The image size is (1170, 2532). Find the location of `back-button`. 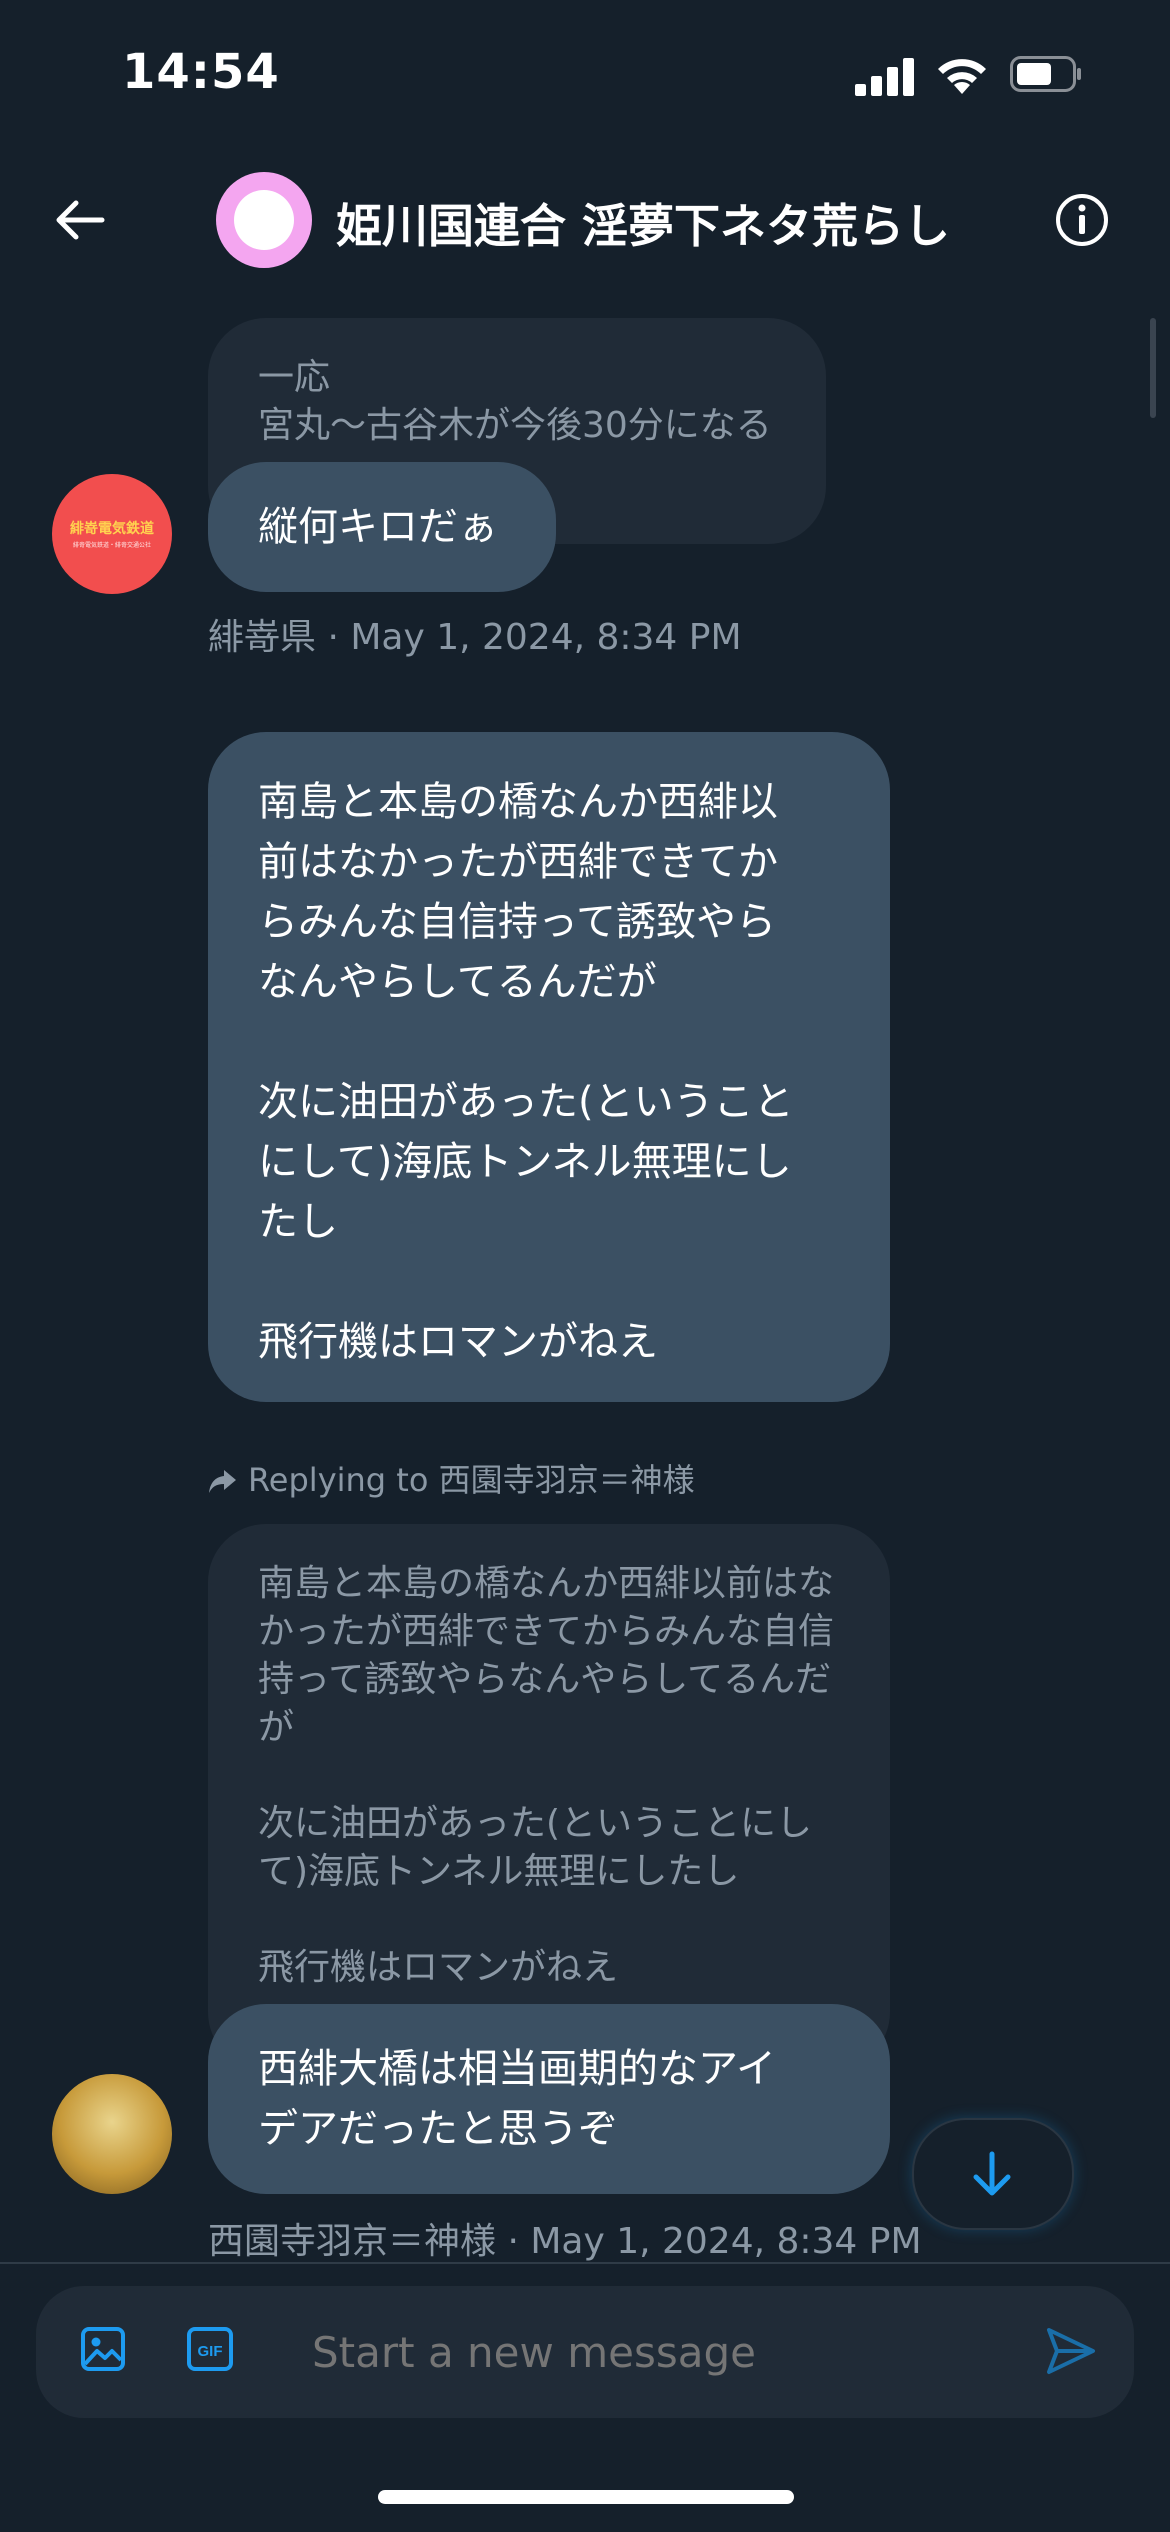

back-button is located at coordinates (80, 220).